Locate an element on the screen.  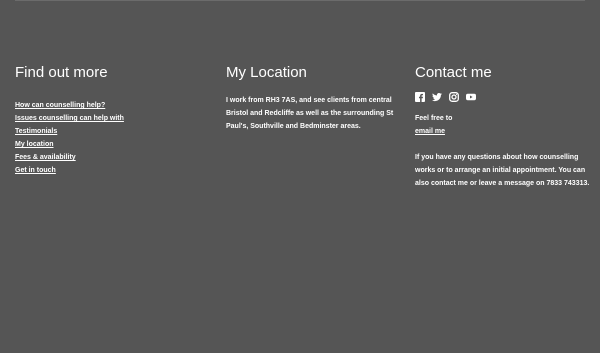
facebook-icon is located at coordinates (420, 96).